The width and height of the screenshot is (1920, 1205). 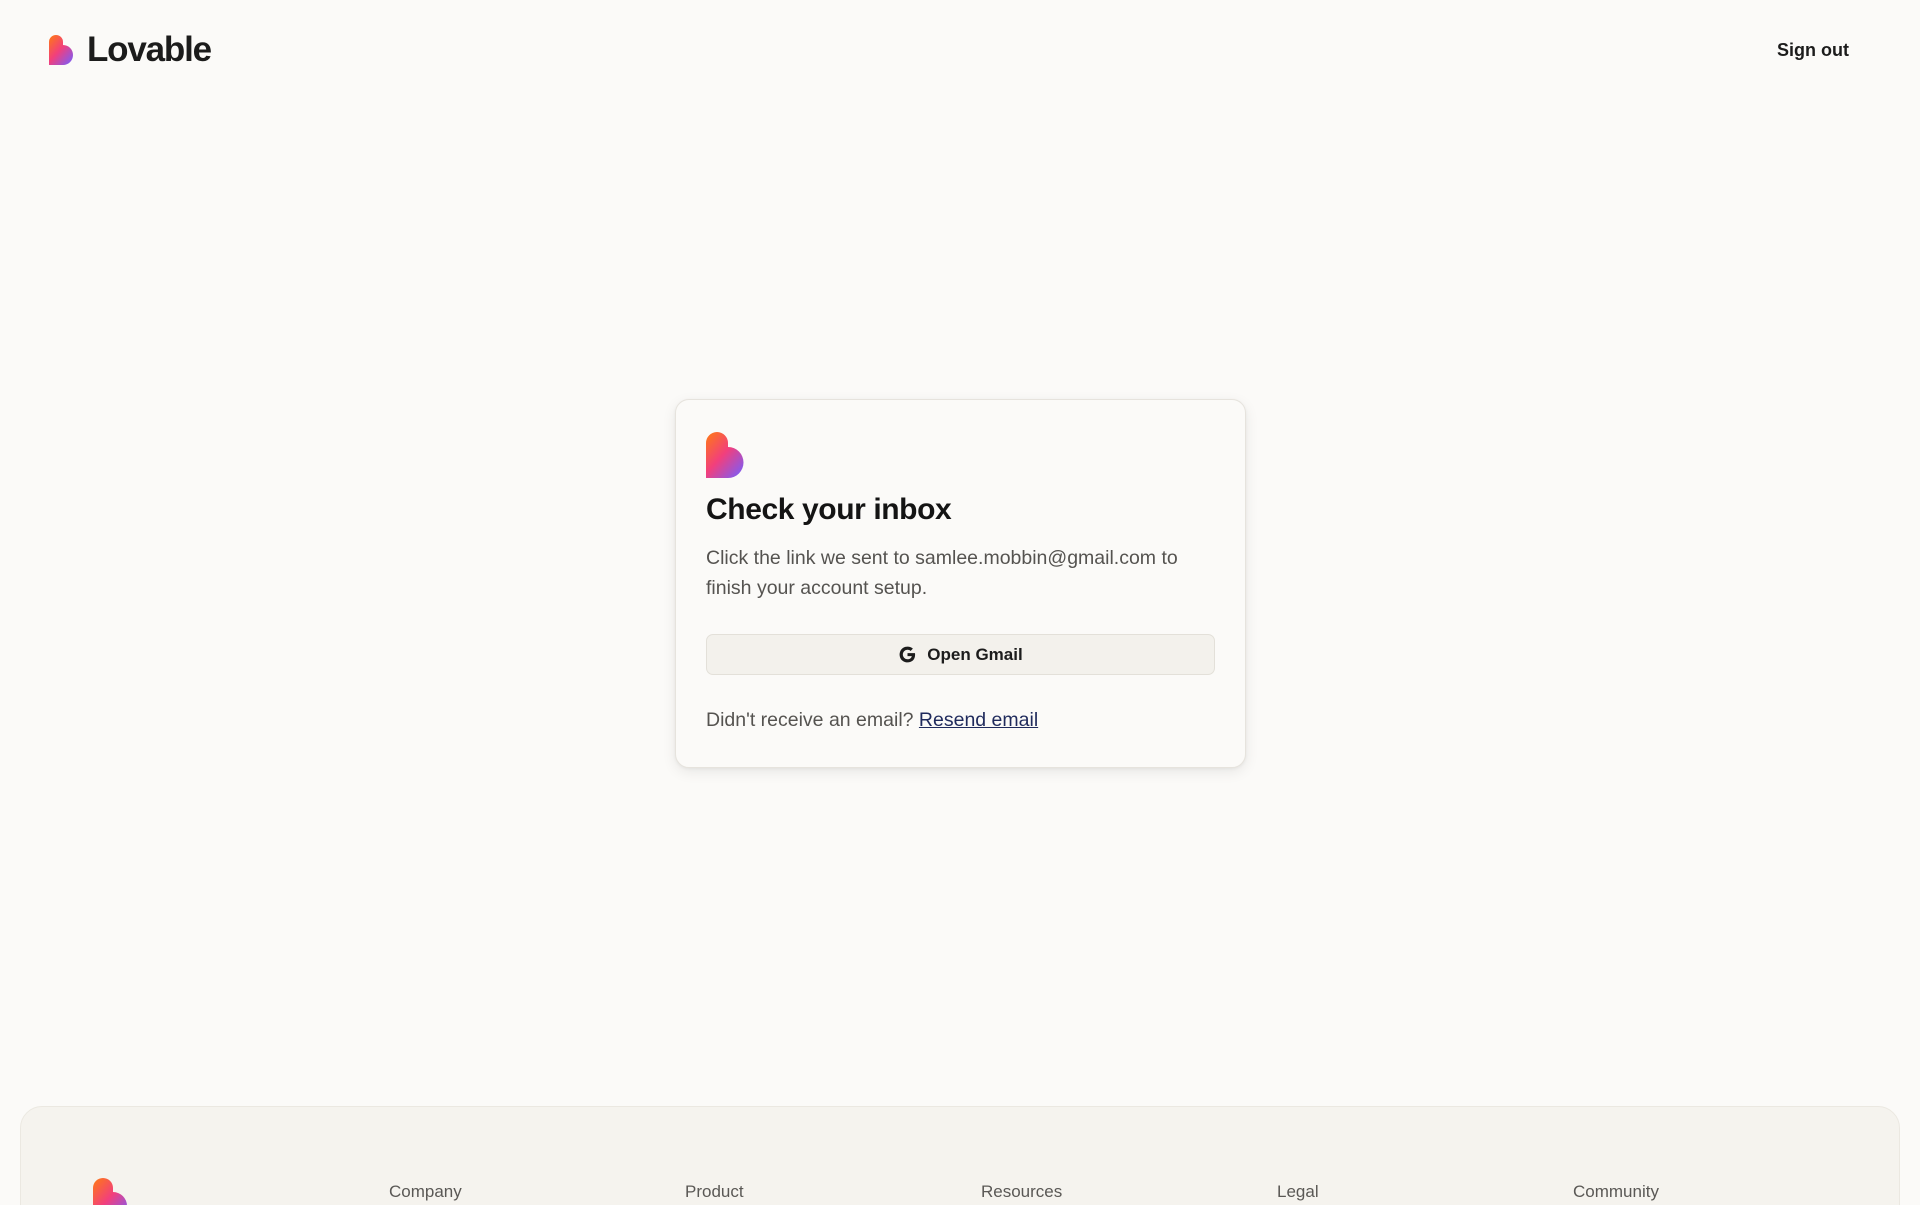 I want to click on footer-heading-company: Company, so click(x=425, y=1191).